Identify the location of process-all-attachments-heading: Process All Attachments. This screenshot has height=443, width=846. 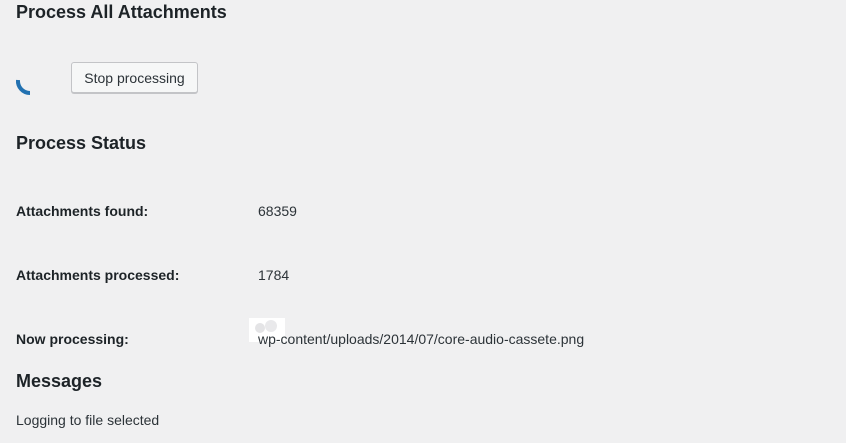
(121, 12).